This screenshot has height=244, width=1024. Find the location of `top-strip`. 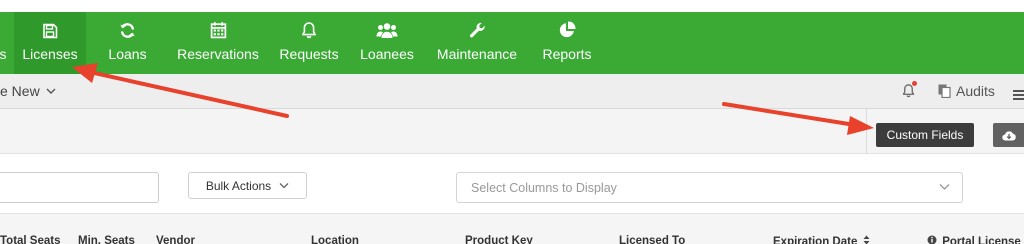

top-strip is located at coordinates (512, 6).